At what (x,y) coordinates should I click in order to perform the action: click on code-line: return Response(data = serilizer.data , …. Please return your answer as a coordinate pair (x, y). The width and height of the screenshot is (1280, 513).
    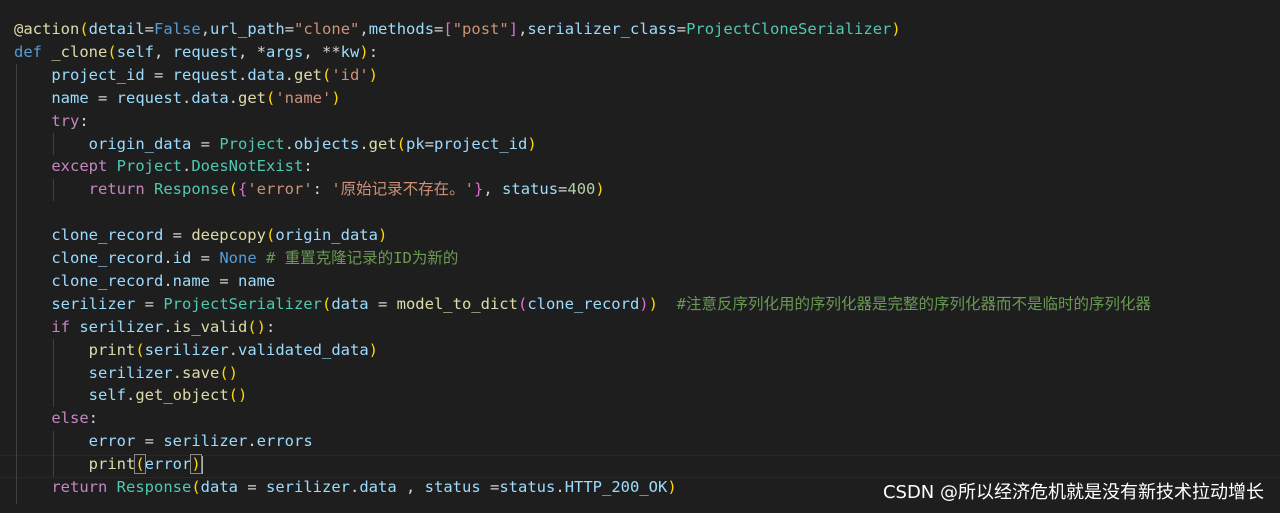
    Looking at the image, I should click on (345, 487).